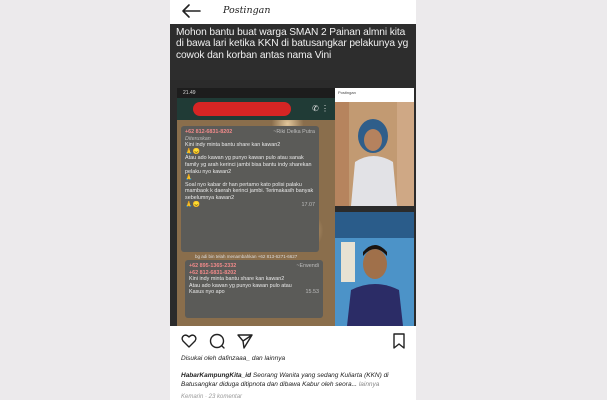 The width and height of the screenshot is (607, 400). What do you see at coordinates (198, 138) in the screenshot?
I see `forwarded-label: Diteruskan` at bounding box center [198, 138].